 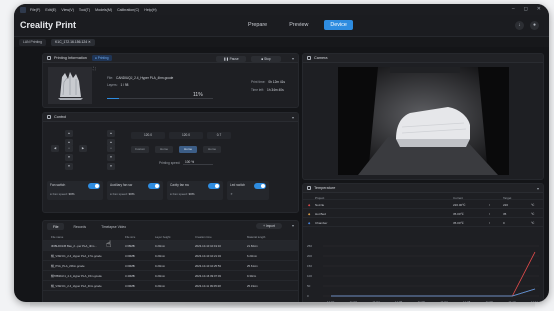 What do you see at coordinates (490, 301) in the screenshot?
I see `x-tick-label: 11:09` at bounding box center [490, 301].